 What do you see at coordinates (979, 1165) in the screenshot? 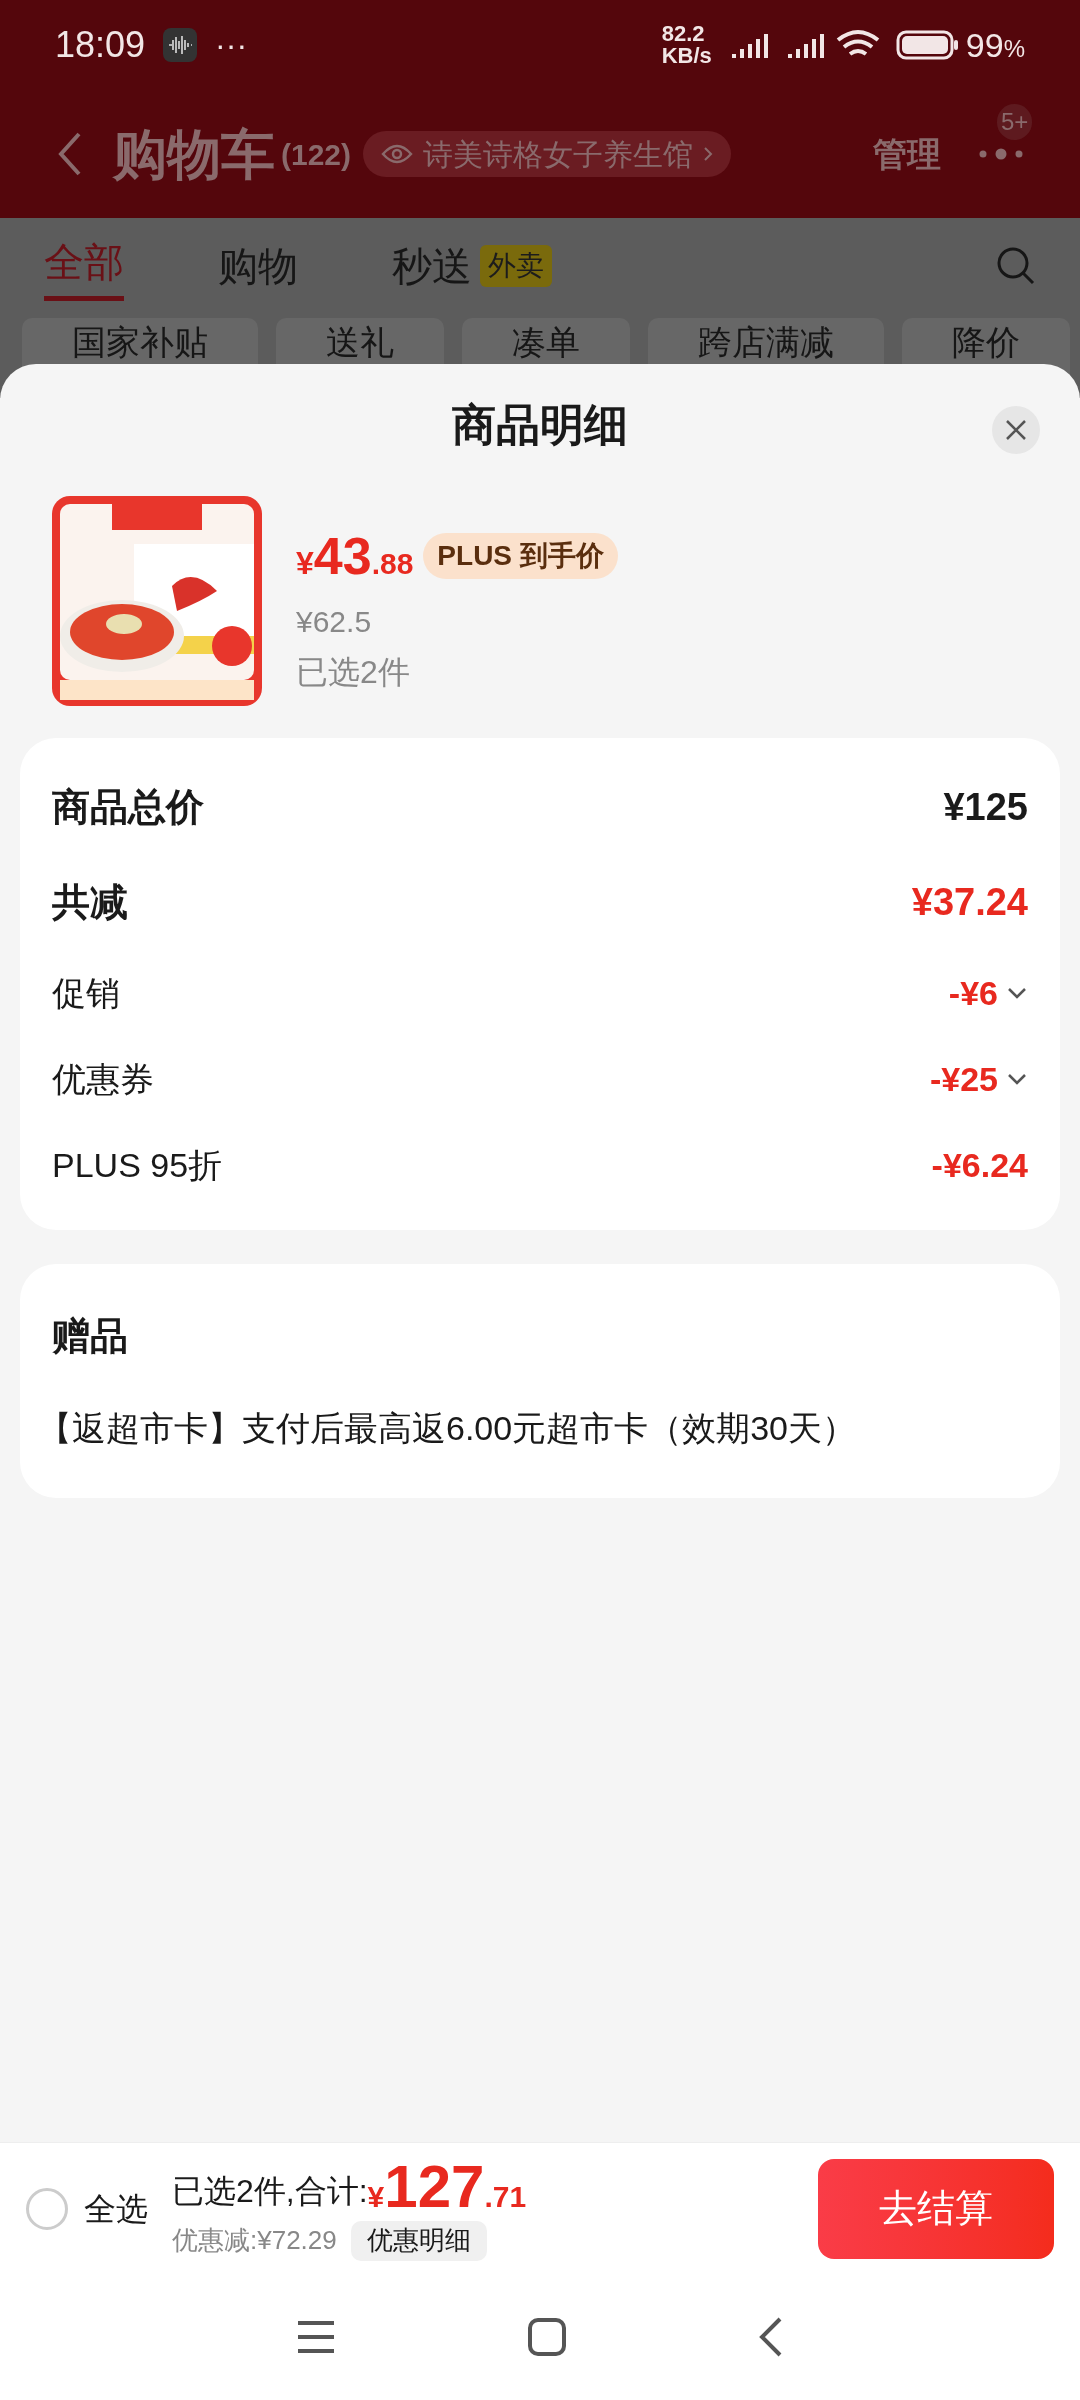
I see `discount-toggle-button: -¥6.24` at bounding box center [979, 1165].